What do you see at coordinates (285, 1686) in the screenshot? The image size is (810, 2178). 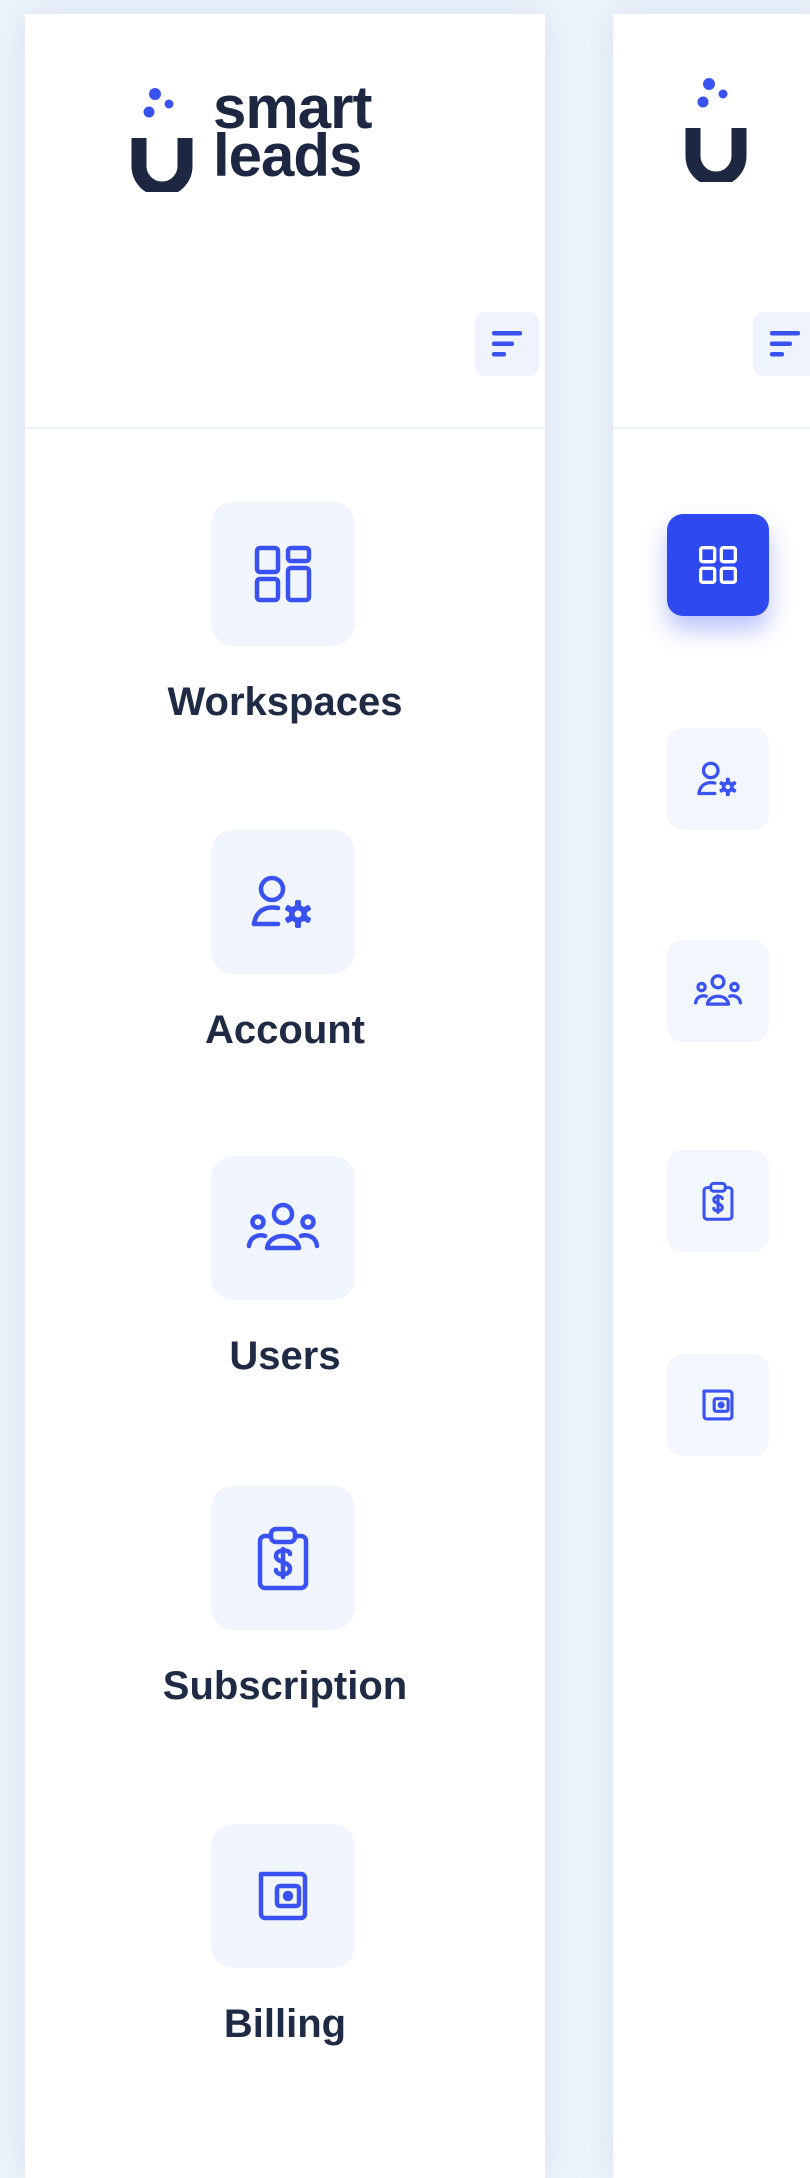 I see `nav-label: Subscription` at bounding box center [285, 1686].